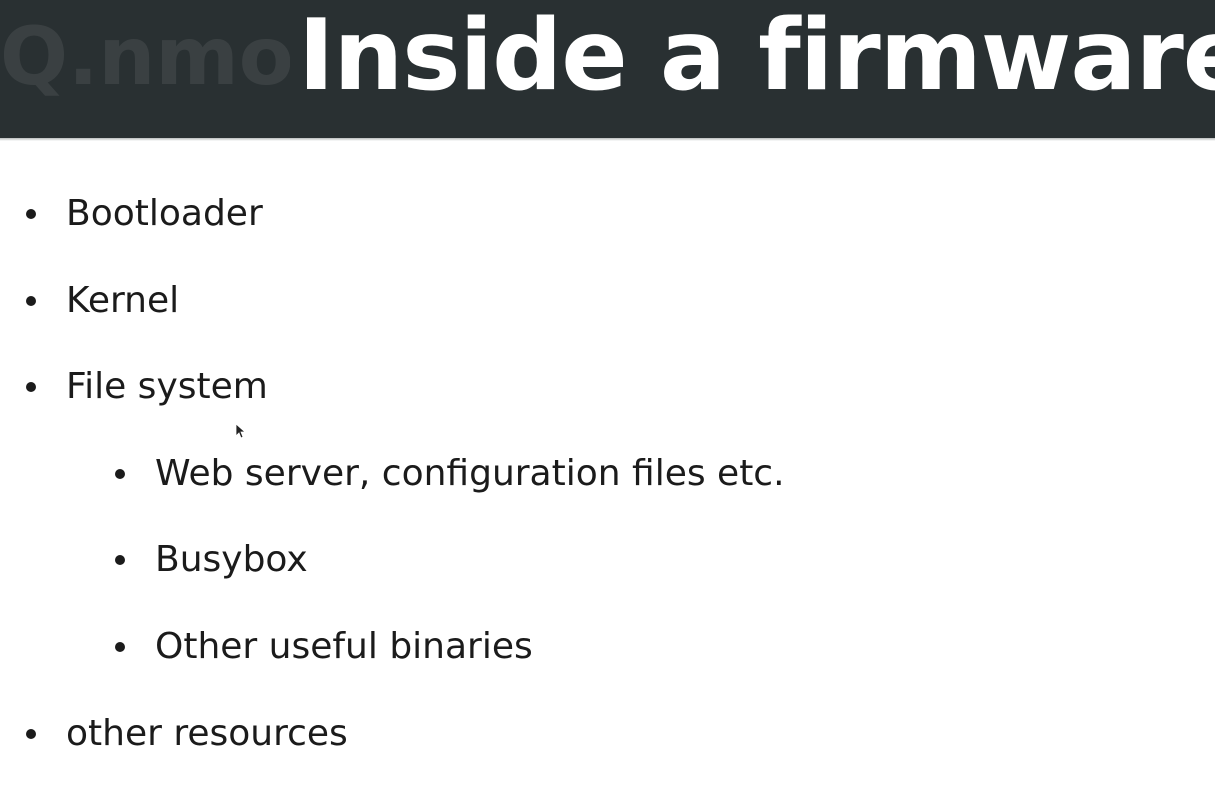  I want to click on list-item-text: Kernel, so click(123, 300).